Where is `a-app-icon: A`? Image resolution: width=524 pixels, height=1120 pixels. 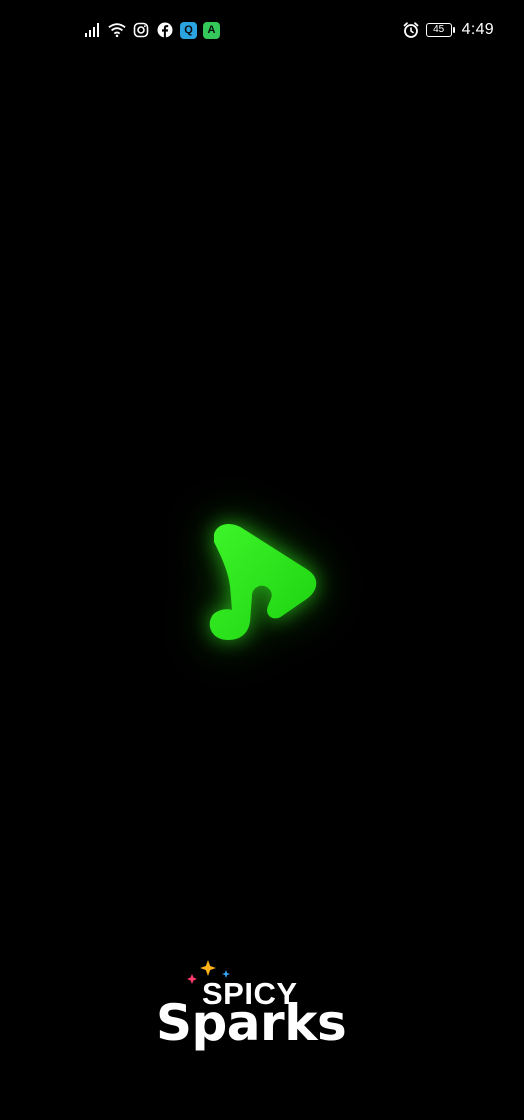 a-app-icon: A is located at coordinates (211, 30).